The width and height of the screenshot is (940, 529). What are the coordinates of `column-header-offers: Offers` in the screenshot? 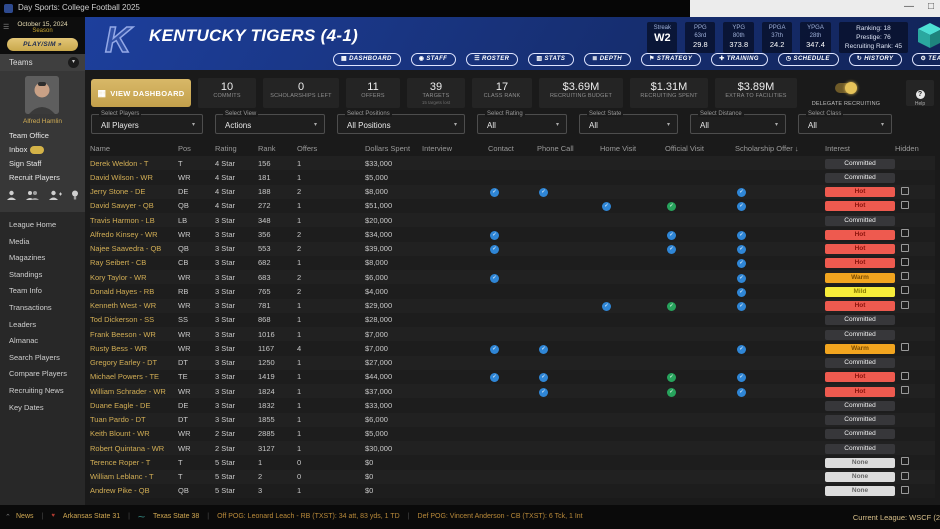 It's located at (331, 148).